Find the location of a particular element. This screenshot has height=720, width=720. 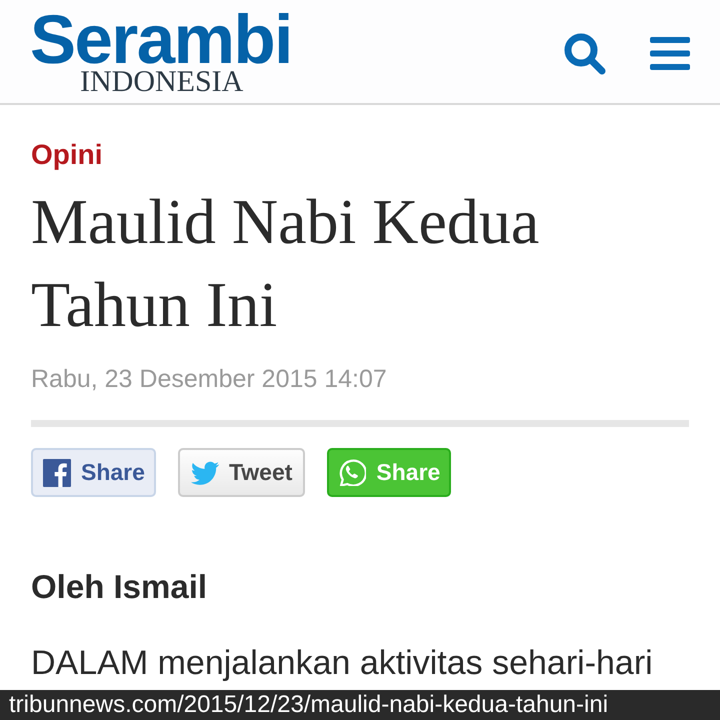

facebook-share-button: Share is located at coordinates (93, 472).